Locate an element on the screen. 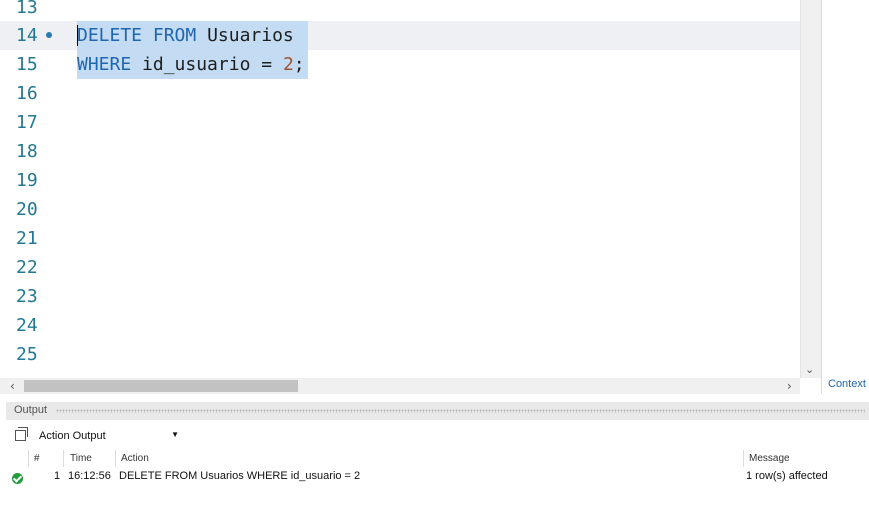 The height and width of the screenshot is (528, 869). scroll-right-icon: › is located at coordinates (789, 386).